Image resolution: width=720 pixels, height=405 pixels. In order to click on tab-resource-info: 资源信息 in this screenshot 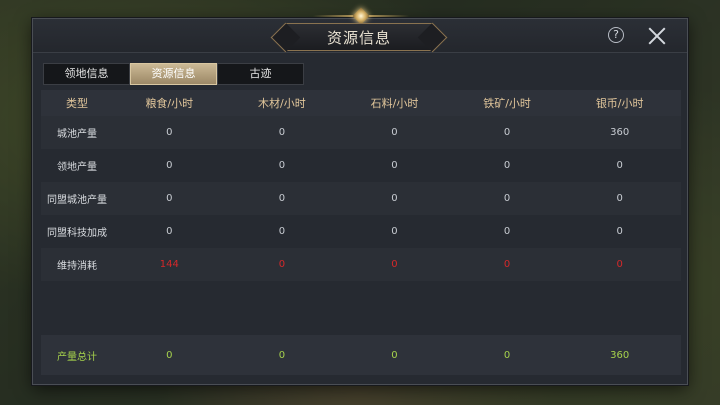, I will do `click(173, 74)`.